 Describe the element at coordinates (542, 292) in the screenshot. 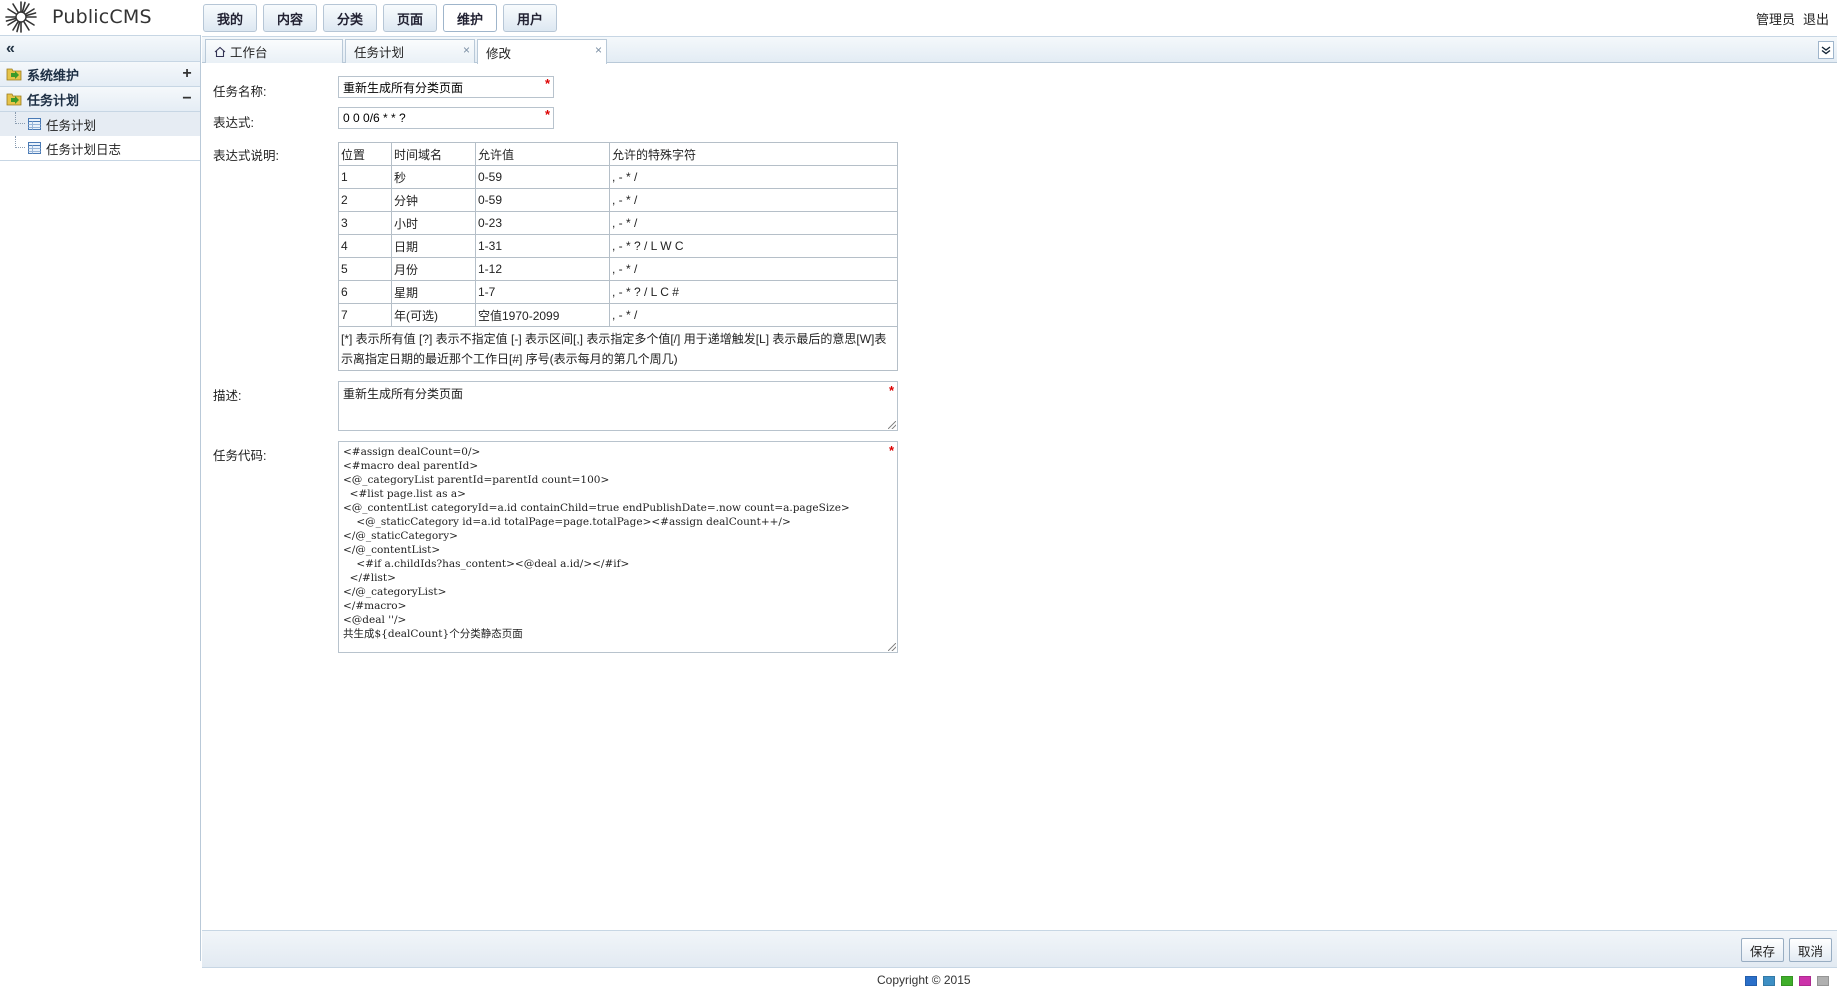

I see `table-cell: 1-7` at that location.